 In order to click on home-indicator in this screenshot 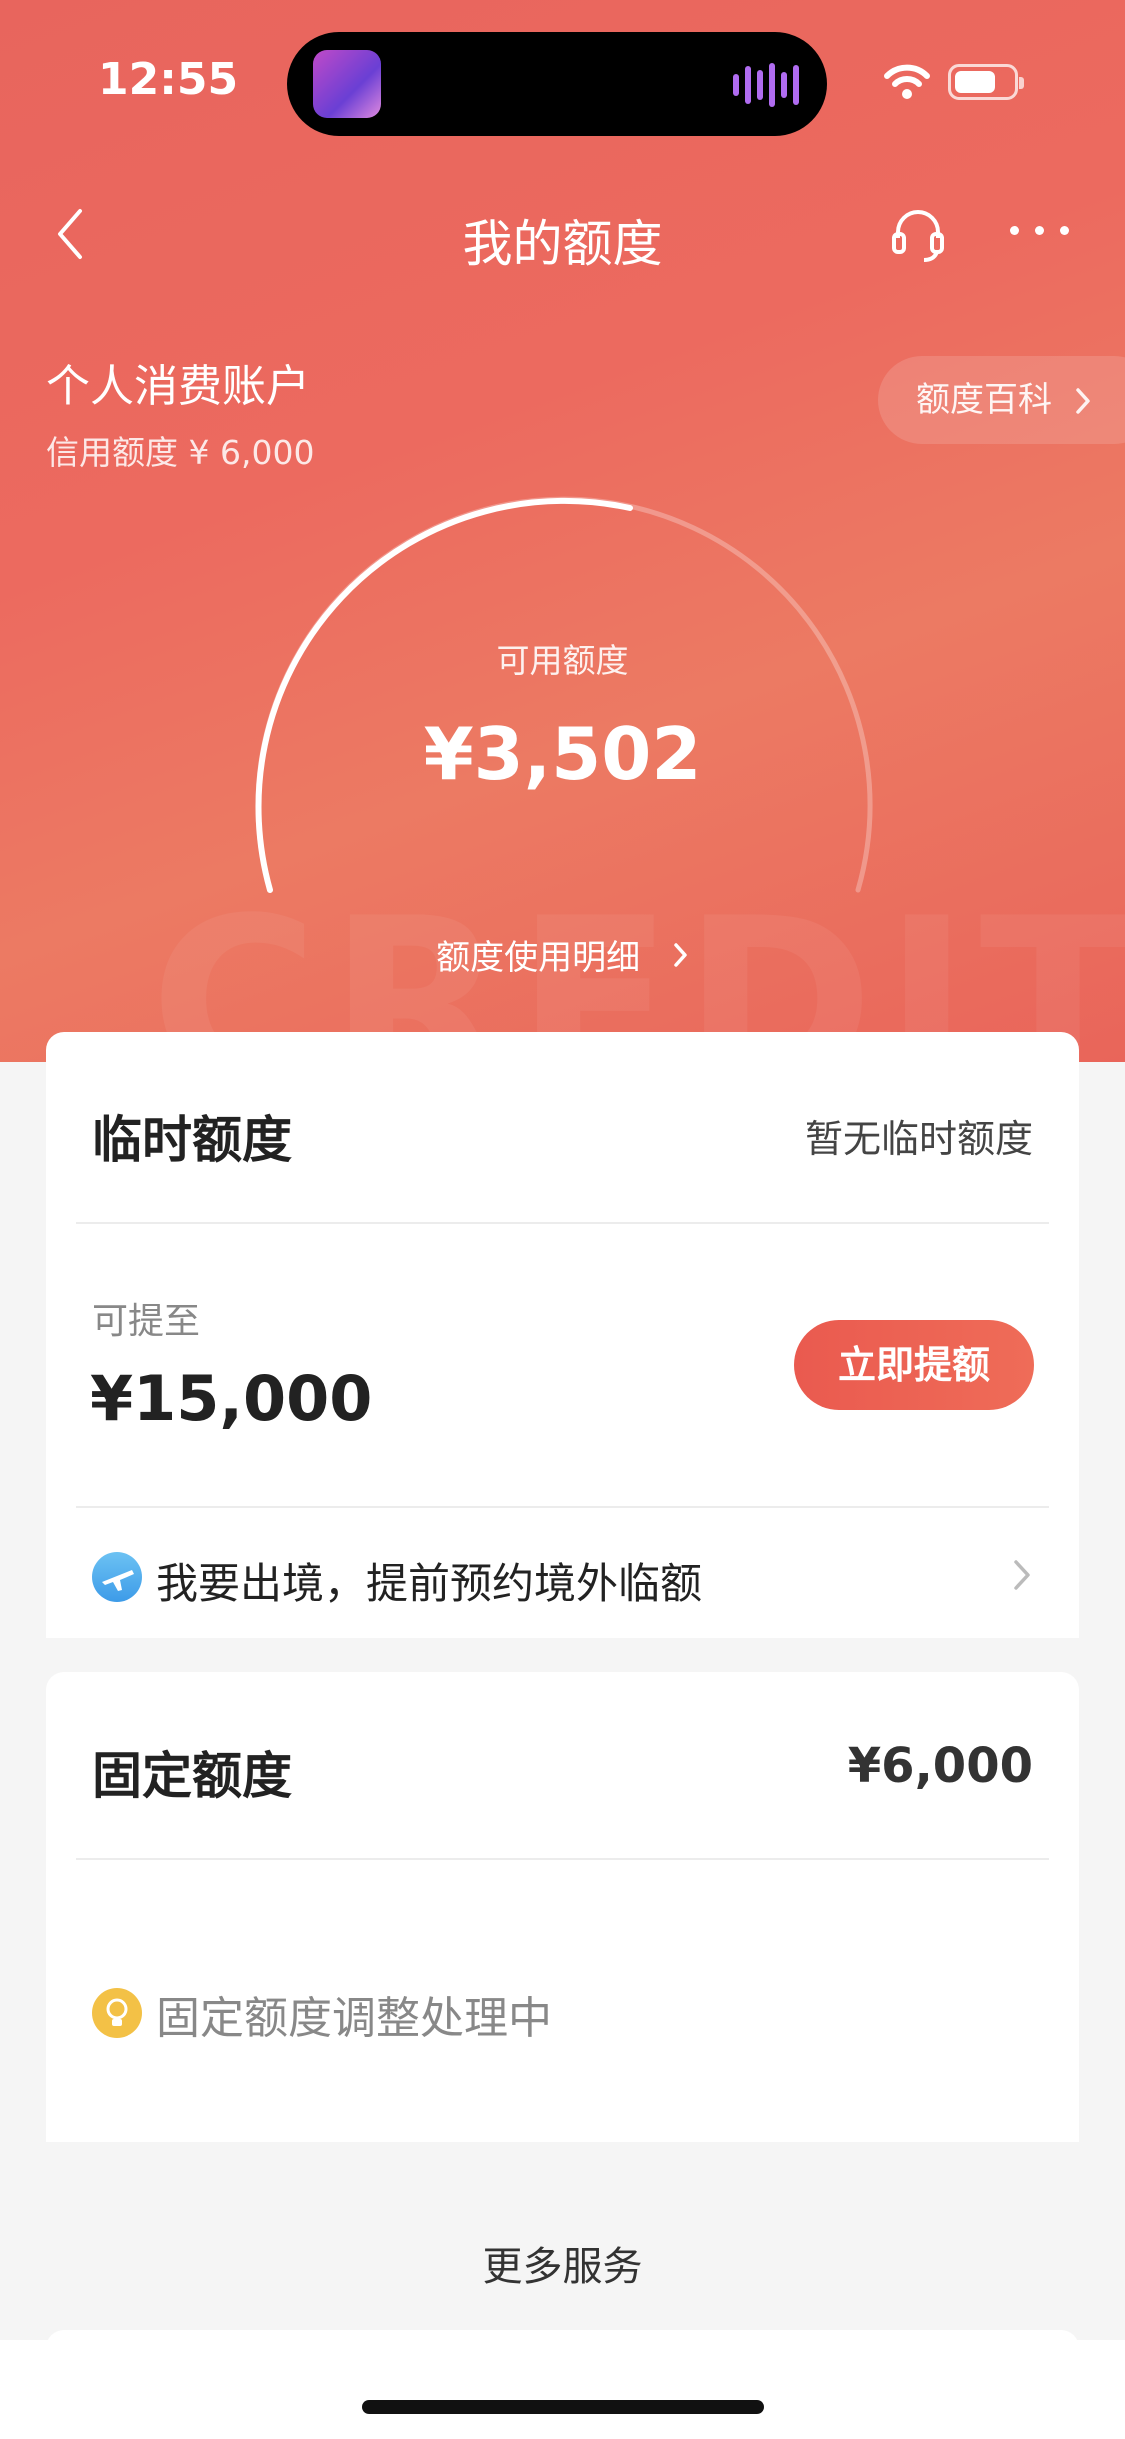, I will do `click(563, 2407)`.